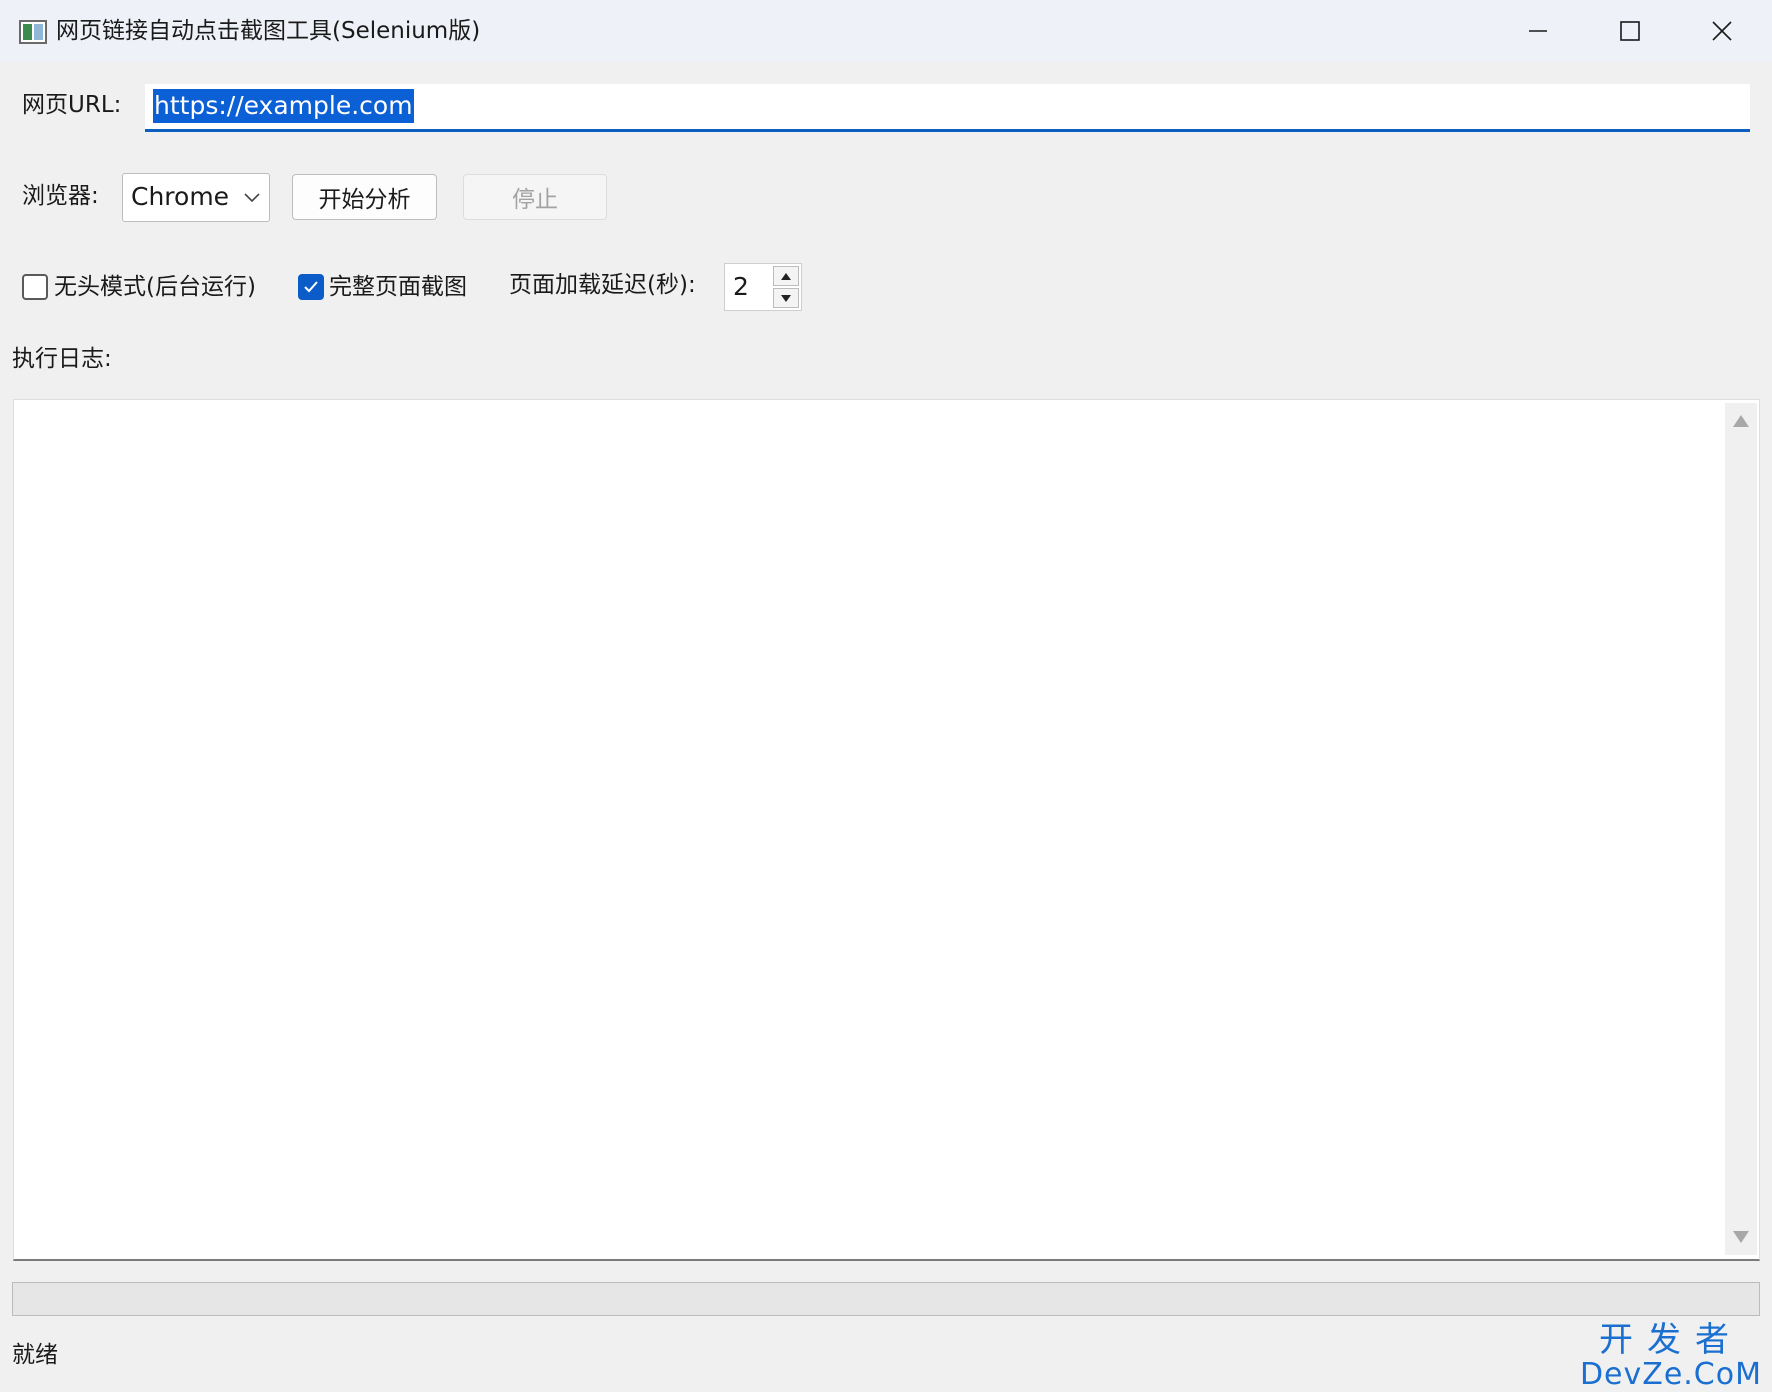 The width and height of the screenshot is (1772, 1392). Describe the element at coordinates (1670, 1340) in the screenshot. I see `watermark-line1: 开发者` at that location.